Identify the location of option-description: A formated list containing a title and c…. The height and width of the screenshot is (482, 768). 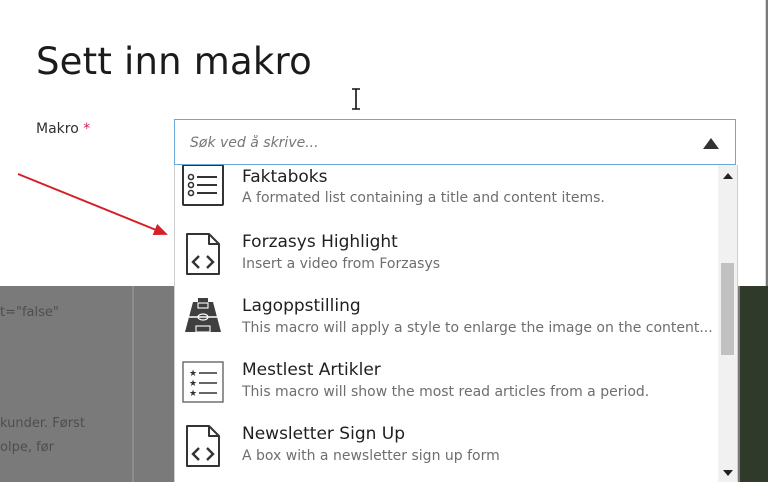
(423, 198).